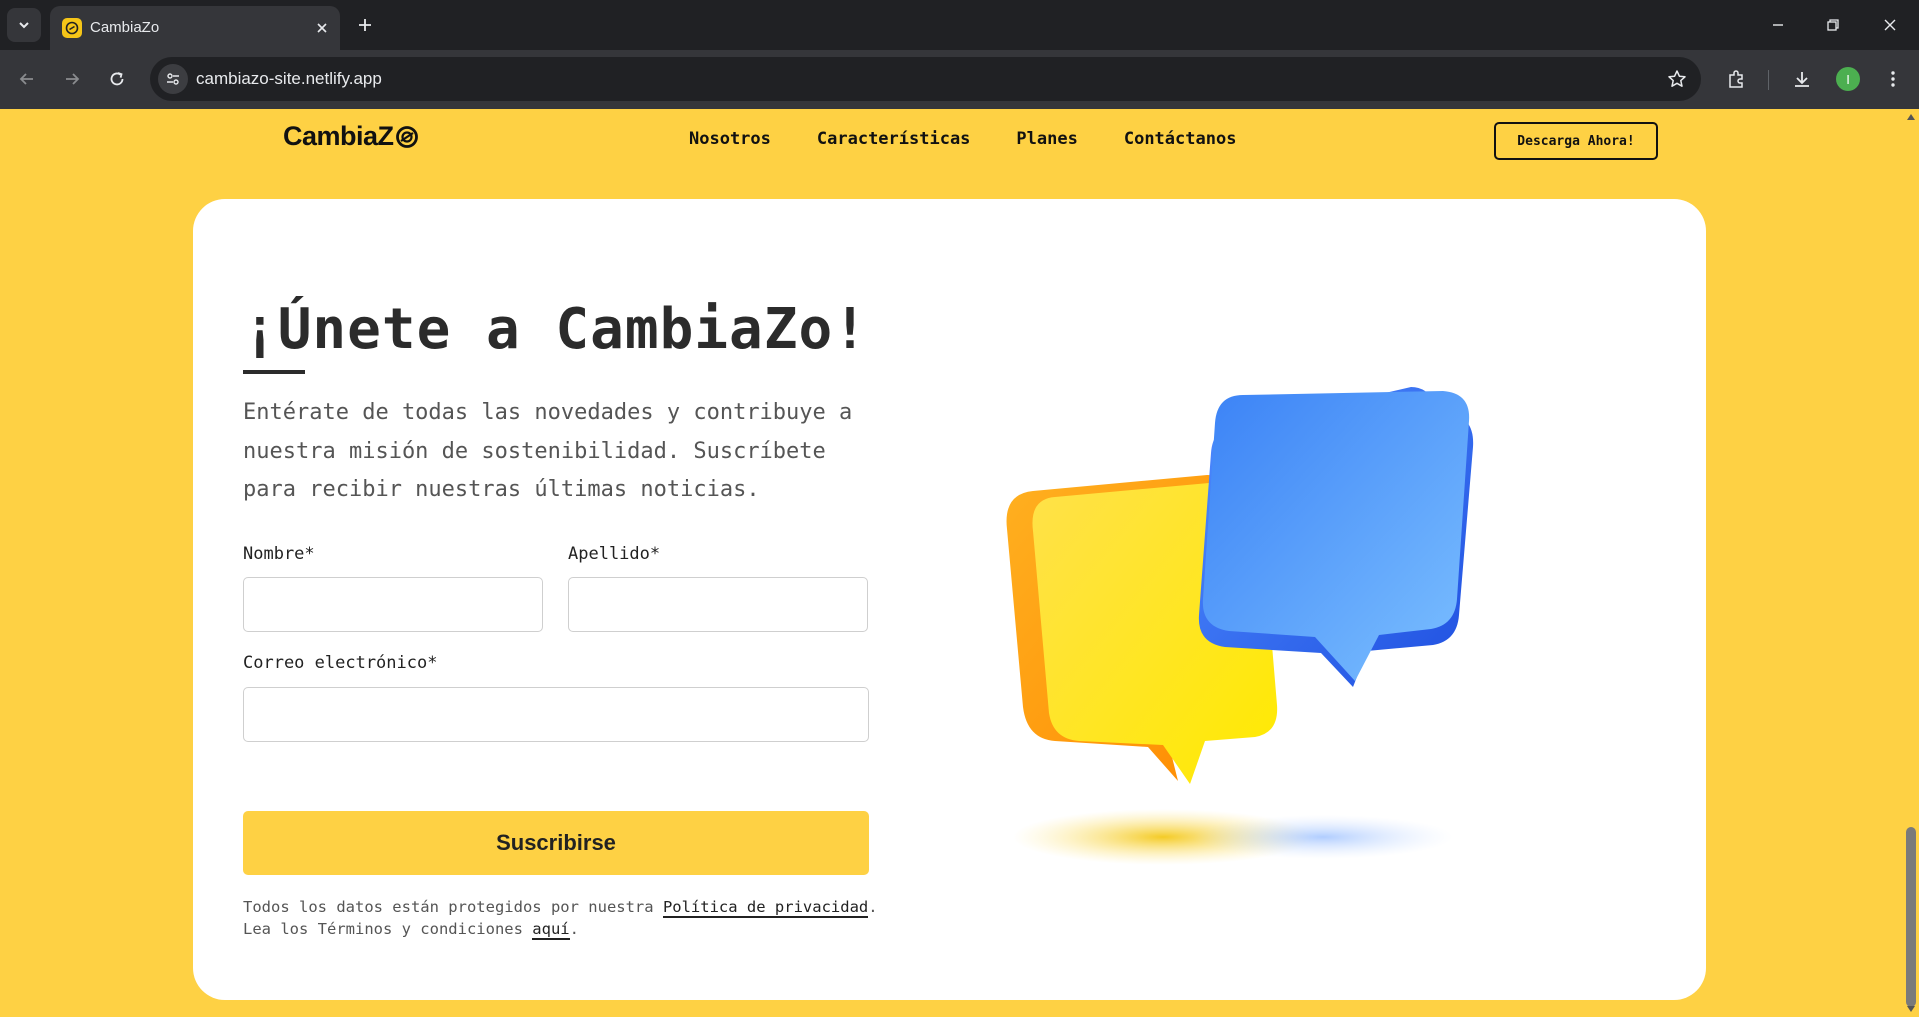 This screenshot has height=1017, width=1919. Describe the element at coordinates (1046, 139) in the screenshot. I see `nav-planes: Planes` at that location.